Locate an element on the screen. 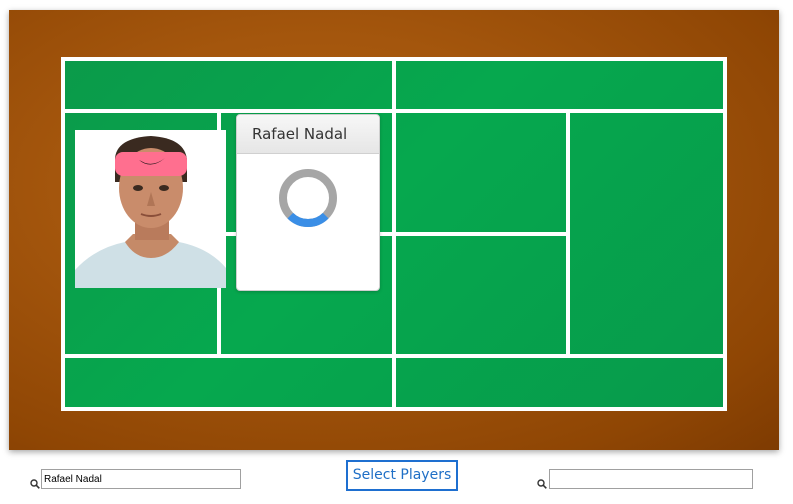 The height and width of the screenshot is (504, 793). player-photo is located at coordinates (150, 209).